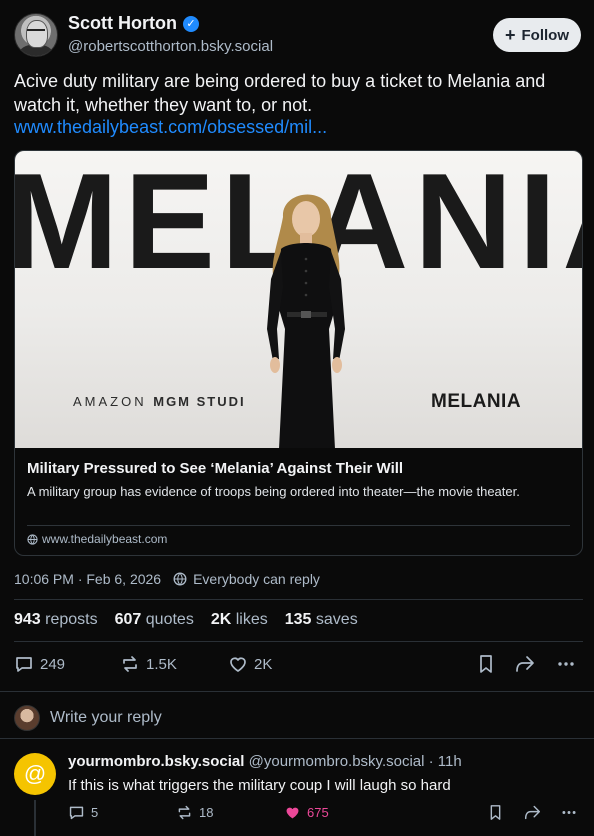 Image resolution: width=594 pixels, height=836 pixels. What do you see at coordinates (355, 761) in the screenshot?
I see `reply-author-handle-time: @yourmombro.bsky.social · 11h` at bounding box center [355, 761].